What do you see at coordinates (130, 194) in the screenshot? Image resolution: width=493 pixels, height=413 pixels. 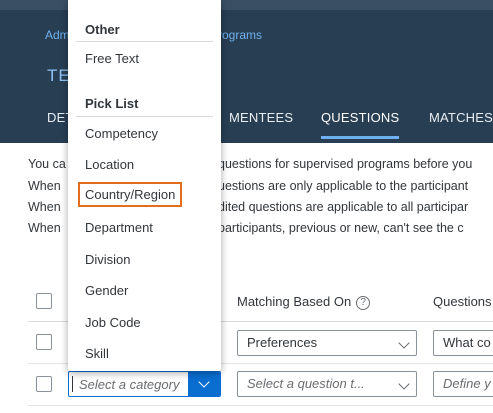 I see `option-country-region: Country/Region` at bounding box center [130, 194].